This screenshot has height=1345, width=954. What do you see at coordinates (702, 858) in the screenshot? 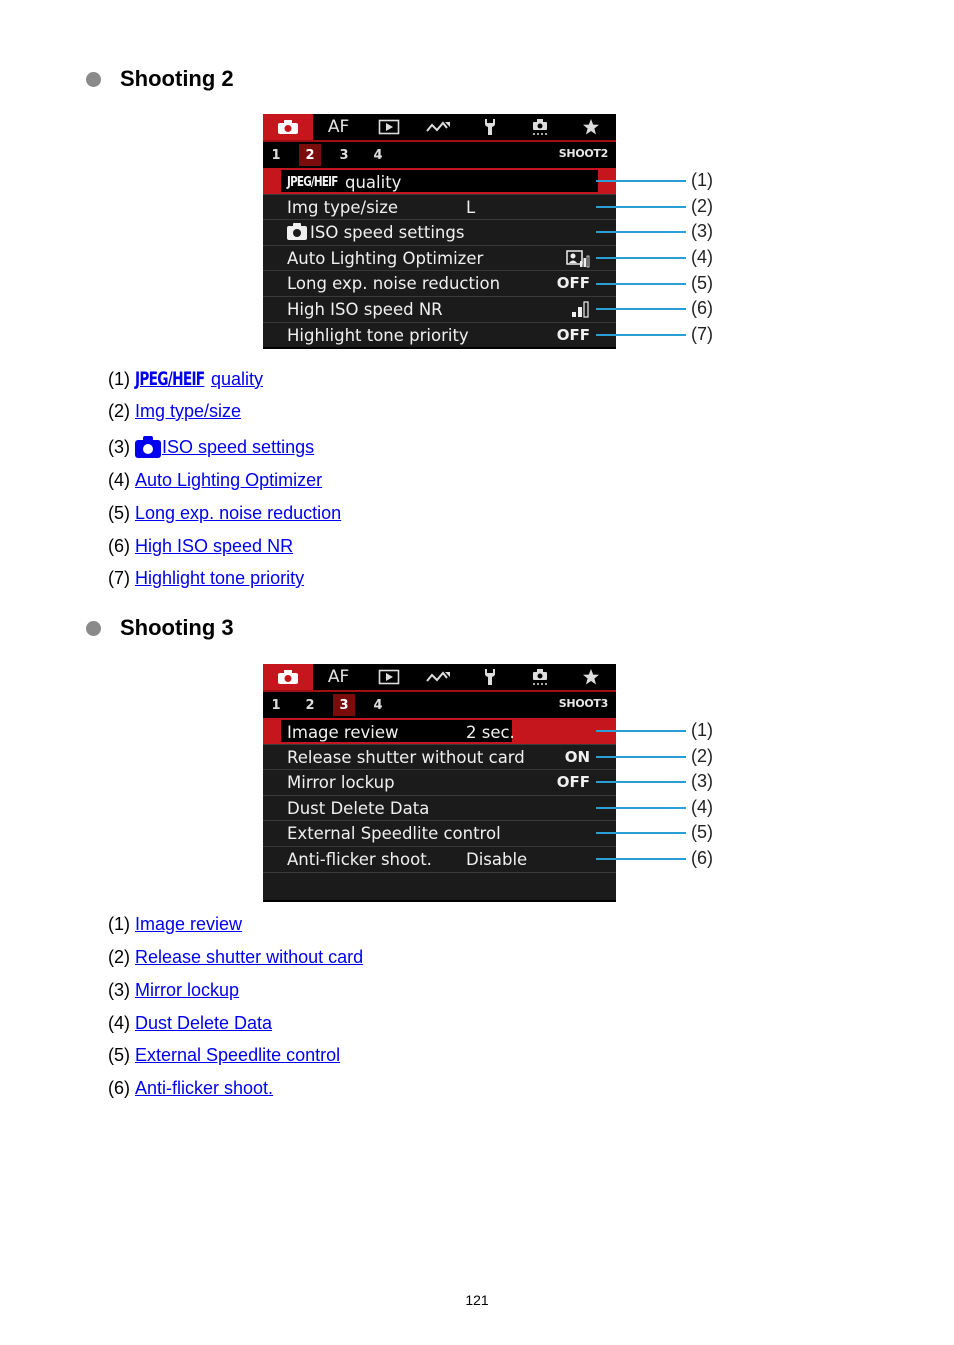
I see `callout-label: (6)` at bounding box center [702, 858].